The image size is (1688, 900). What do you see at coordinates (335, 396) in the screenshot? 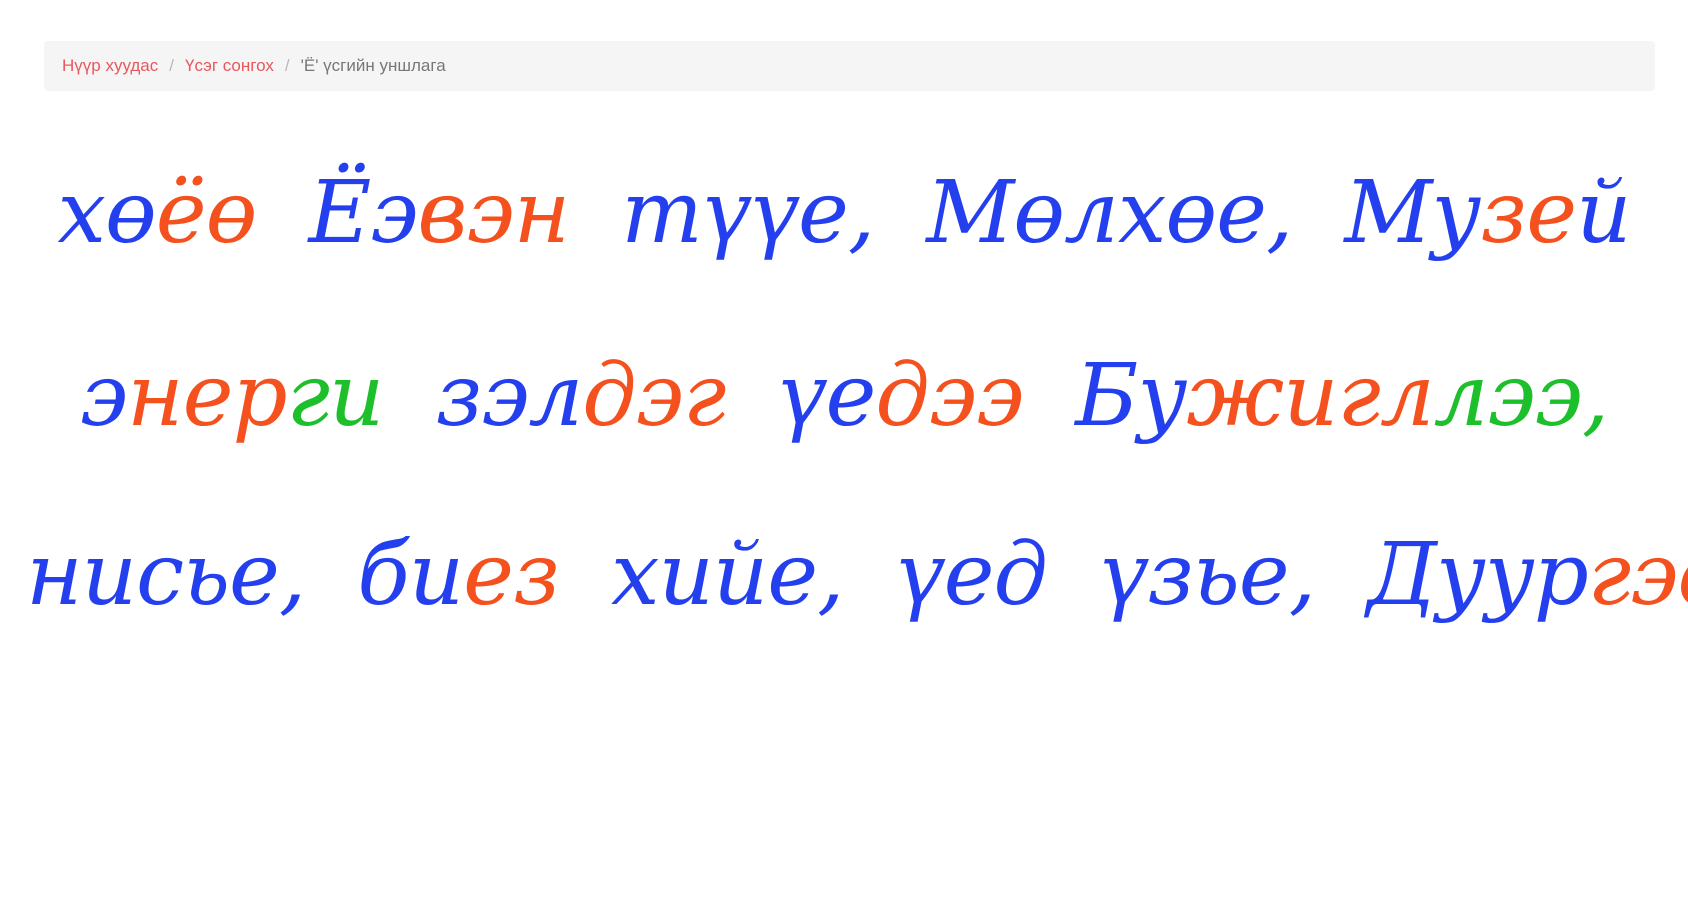
I see `word-segment: ги` at bounding box center [335, 396].